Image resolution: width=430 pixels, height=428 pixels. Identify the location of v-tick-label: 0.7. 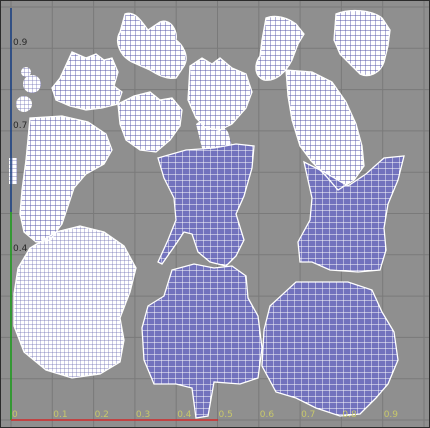
(20, 126).